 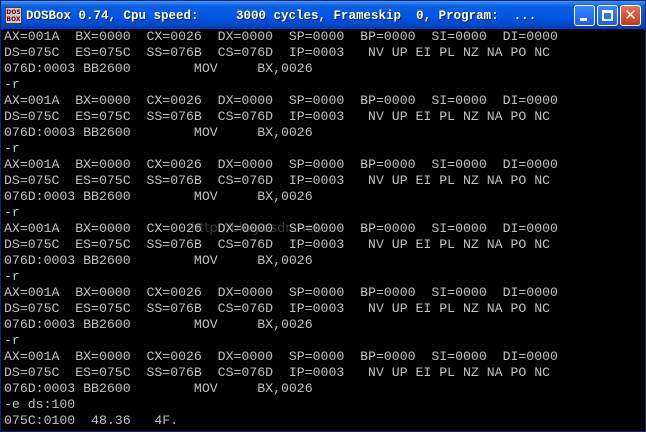 I want to click on close-icon: ✕, so click(x=630, y=15).